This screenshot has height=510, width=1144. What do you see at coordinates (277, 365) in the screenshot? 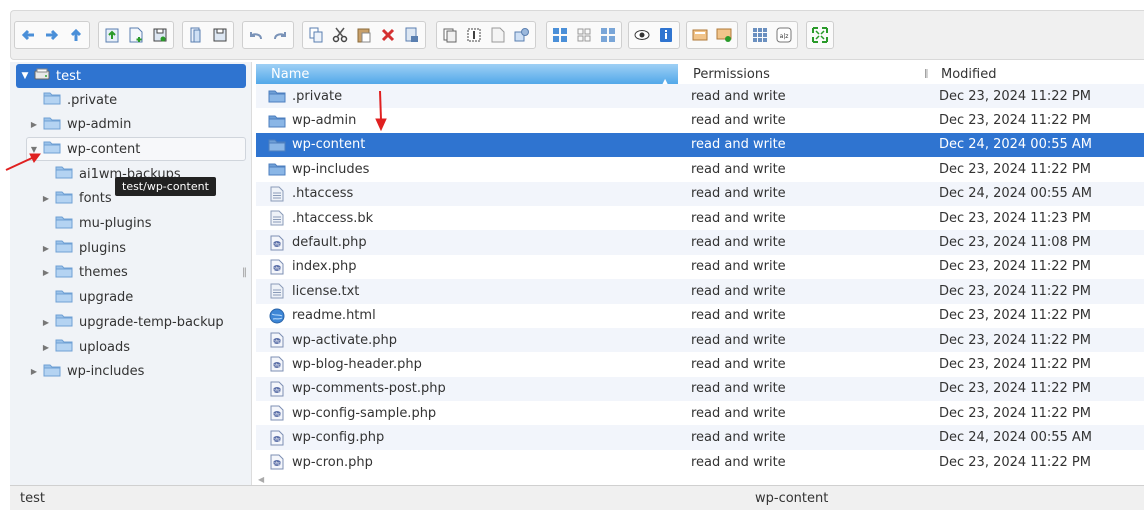
I see `svg-text: php` at bounding box center [277, 365].